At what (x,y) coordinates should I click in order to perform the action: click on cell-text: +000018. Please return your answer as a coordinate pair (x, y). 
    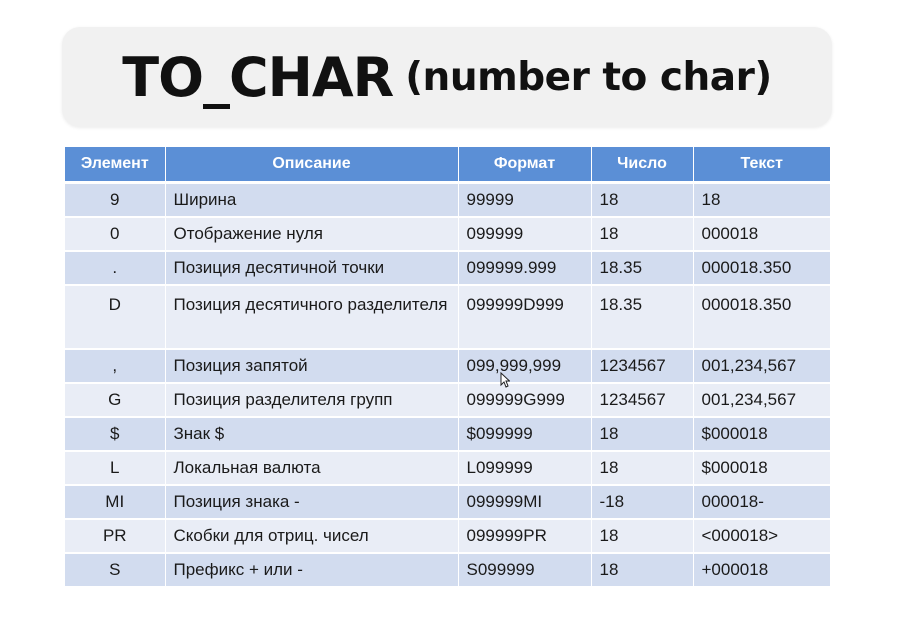
    Looking at the image, I should click on (761, 570).